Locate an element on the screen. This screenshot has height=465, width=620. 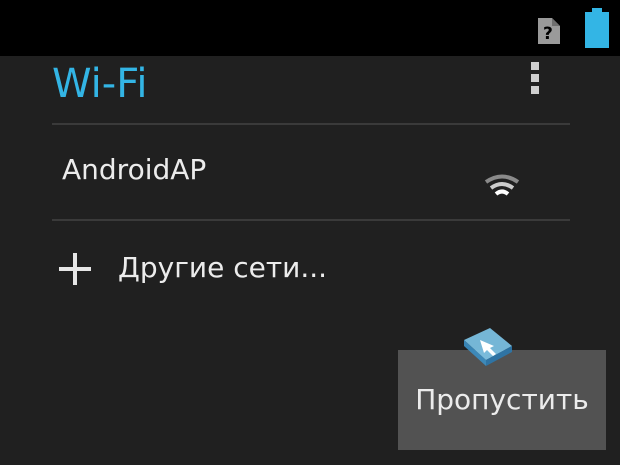
overflow-menu-button is located at coordinates (535, 78).